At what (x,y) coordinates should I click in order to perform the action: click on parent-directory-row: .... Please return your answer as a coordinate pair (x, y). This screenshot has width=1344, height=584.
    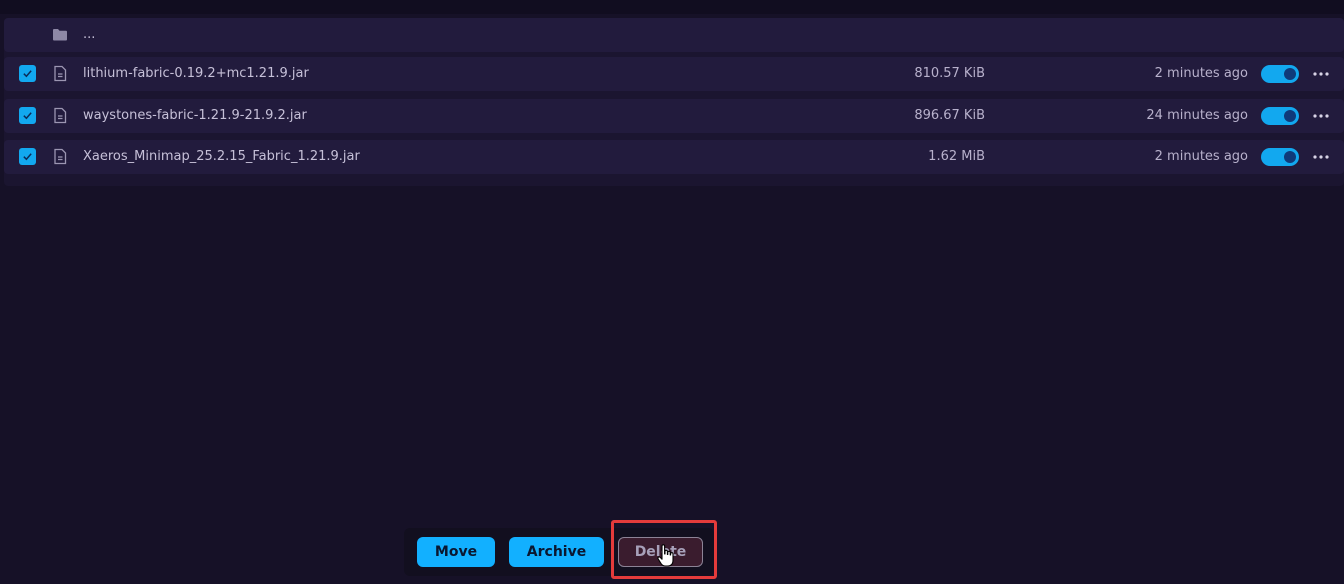
    Looking at the image, I should click on (674, 35).